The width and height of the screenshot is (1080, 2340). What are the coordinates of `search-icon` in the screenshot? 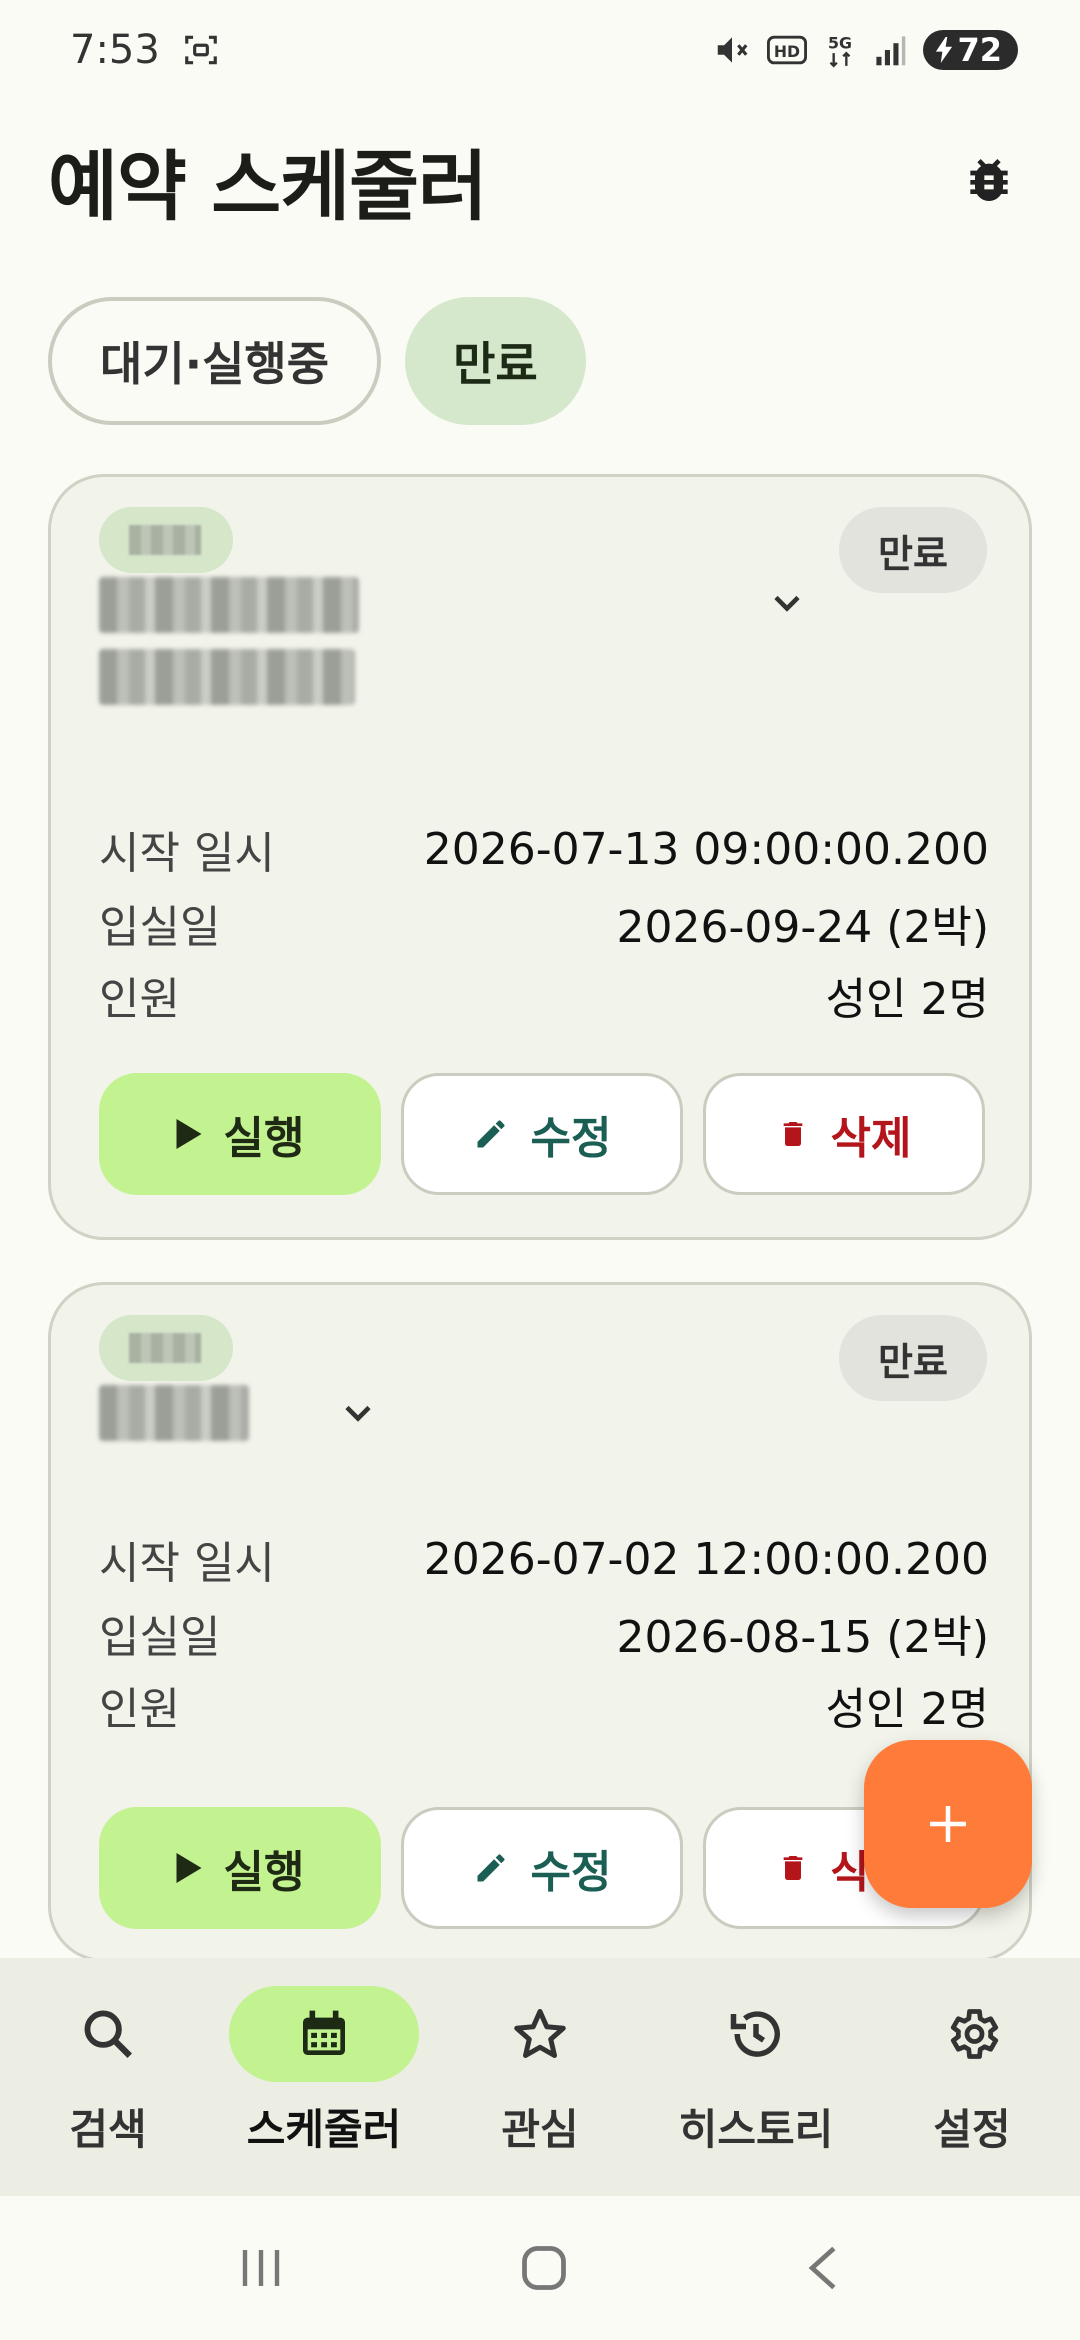 It's located at (108, 2034).